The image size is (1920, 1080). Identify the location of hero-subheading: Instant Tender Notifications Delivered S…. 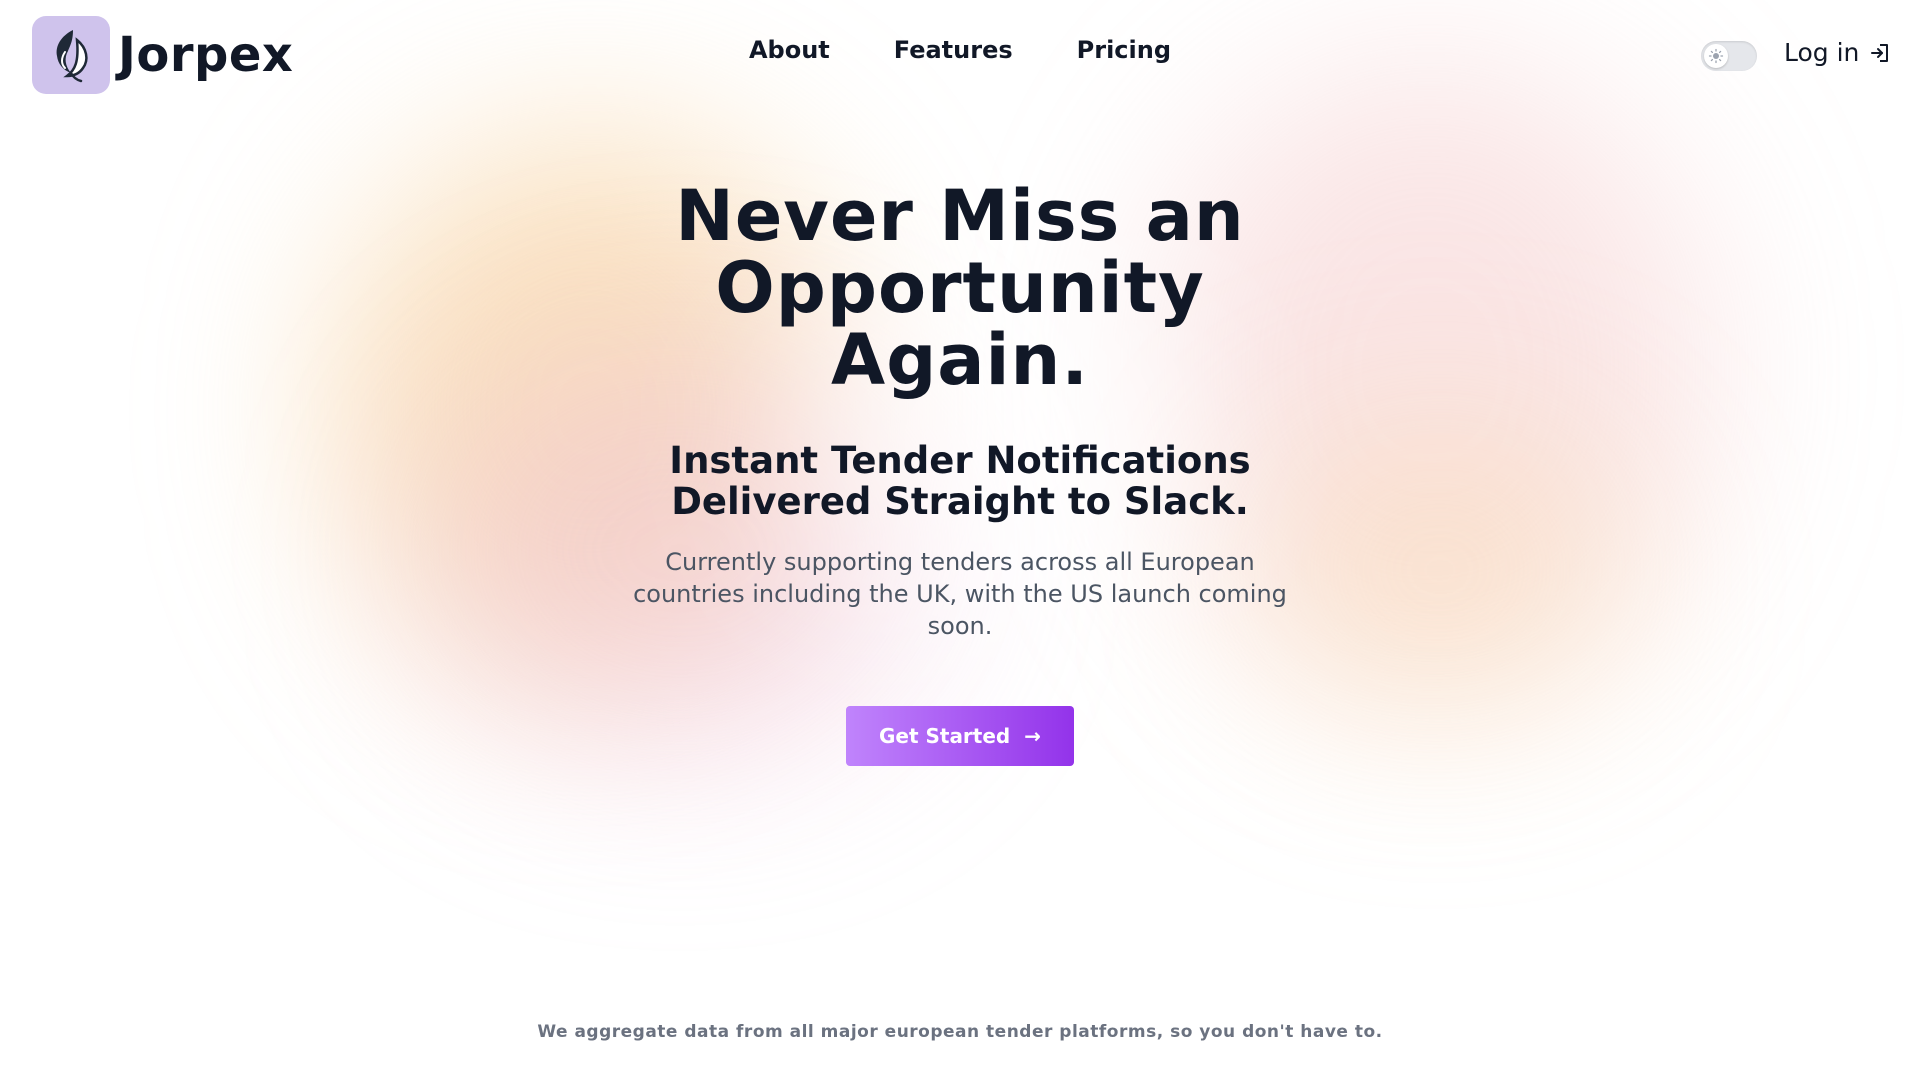
(960, 481).